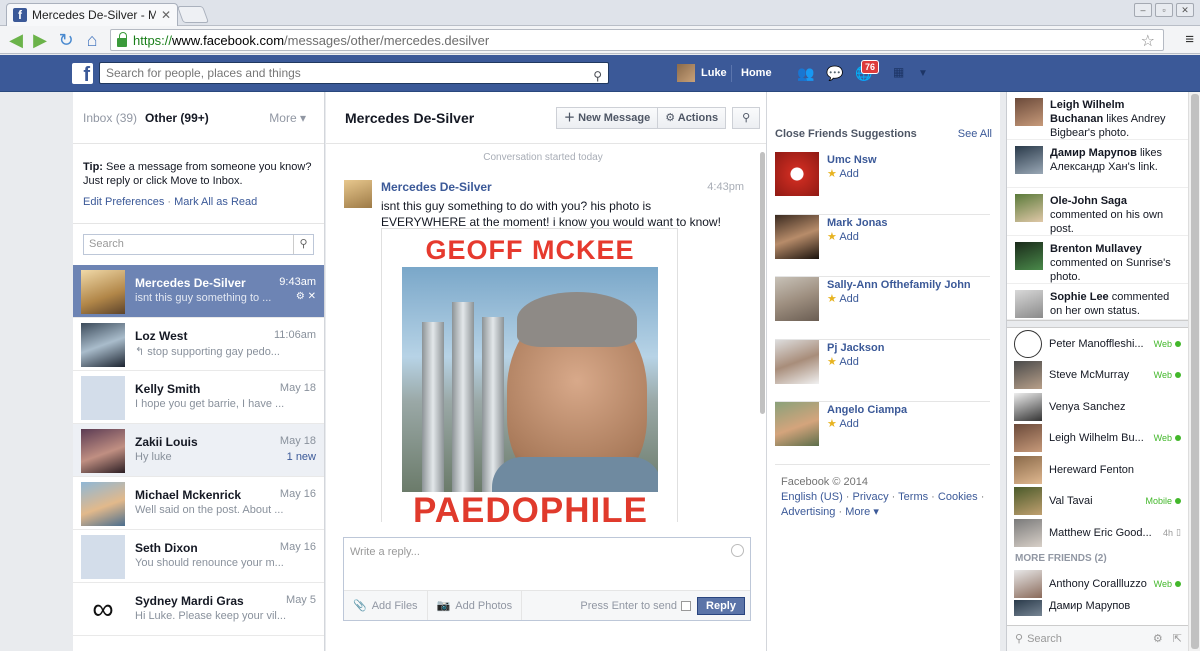 The height and width of the screenshot is (651, 1200). What do you see at coordinates (1148, 41) in the screenshot?
I see `bookmark-star-icon: ☆` at bounding box center [1148, 41].